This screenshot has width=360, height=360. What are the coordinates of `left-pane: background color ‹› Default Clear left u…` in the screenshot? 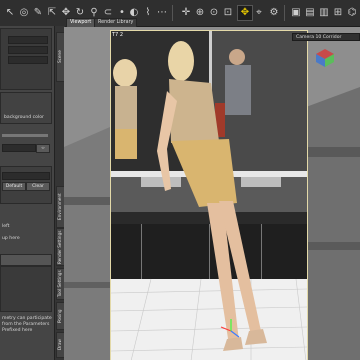 It's located at (27, 193).